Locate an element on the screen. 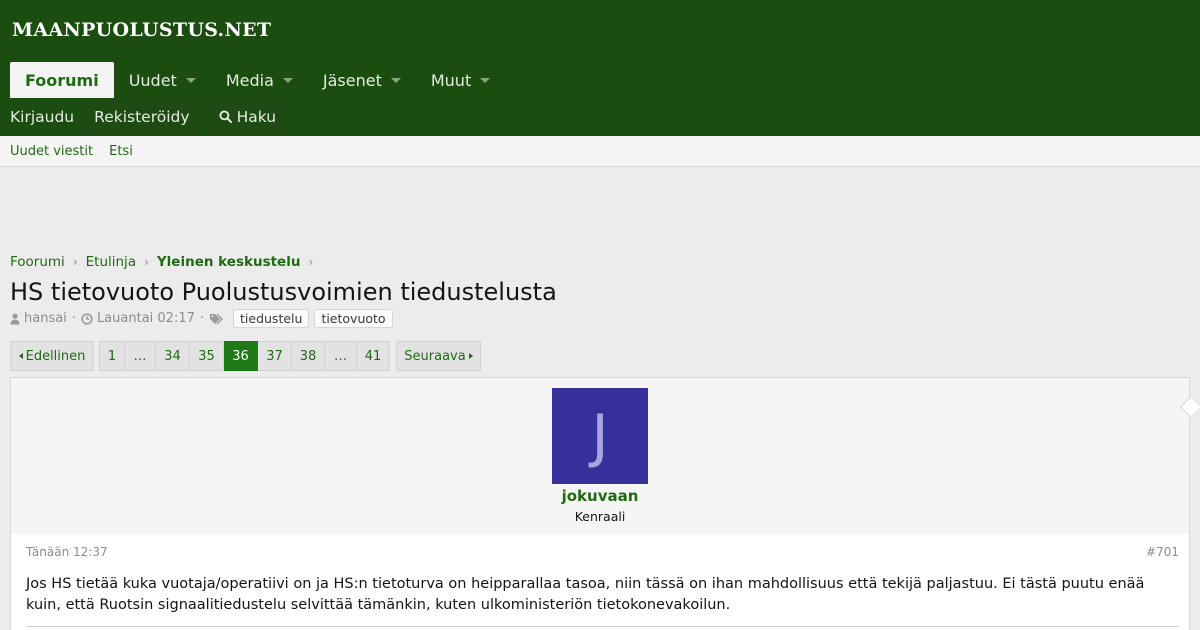  post-user-title: Kenraali is located at coordinates (600, 516).